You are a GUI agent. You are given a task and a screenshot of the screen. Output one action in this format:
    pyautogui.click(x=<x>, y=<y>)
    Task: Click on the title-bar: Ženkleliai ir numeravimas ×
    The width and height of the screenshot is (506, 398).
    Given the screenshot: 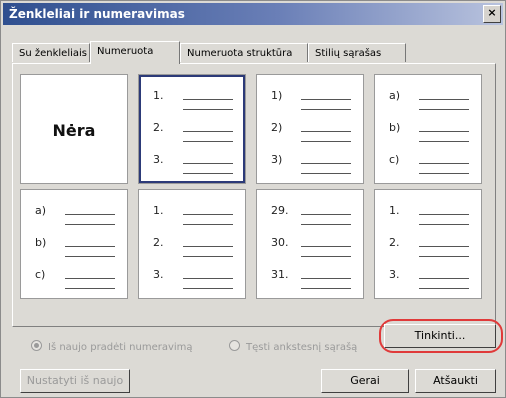 What is the action you would take?
    pyautogui.click(x=253, y=14)
    